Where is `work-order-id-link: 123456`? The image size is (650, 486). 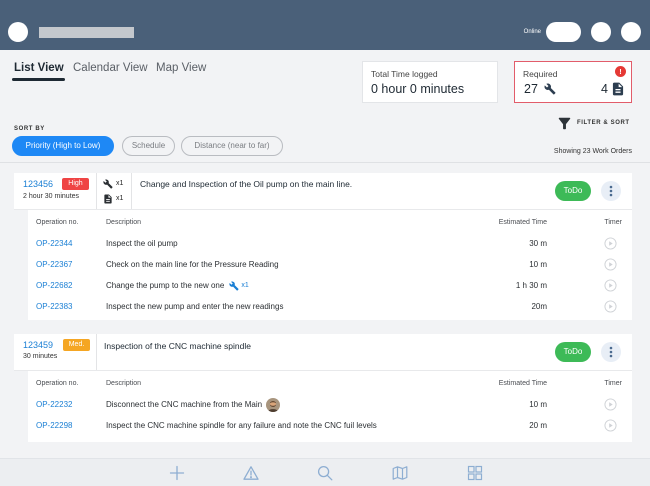 work-order-id-link: 123456 is located at coordinates (38, 184).